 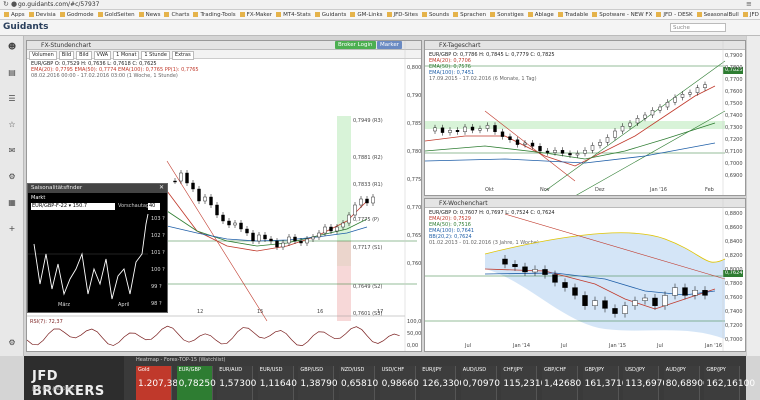 I want to click on bookmark-item: Trading-Tools, so click(x=214, y=14).